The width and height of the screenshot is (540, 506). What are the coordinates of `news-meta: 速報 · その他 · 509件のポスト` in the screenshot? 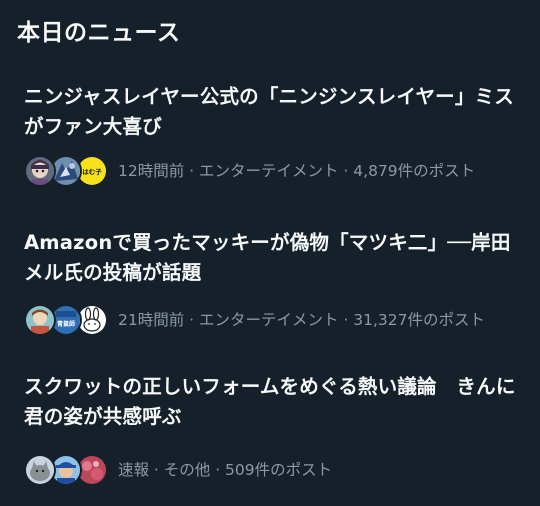 It's located at (178, 470).